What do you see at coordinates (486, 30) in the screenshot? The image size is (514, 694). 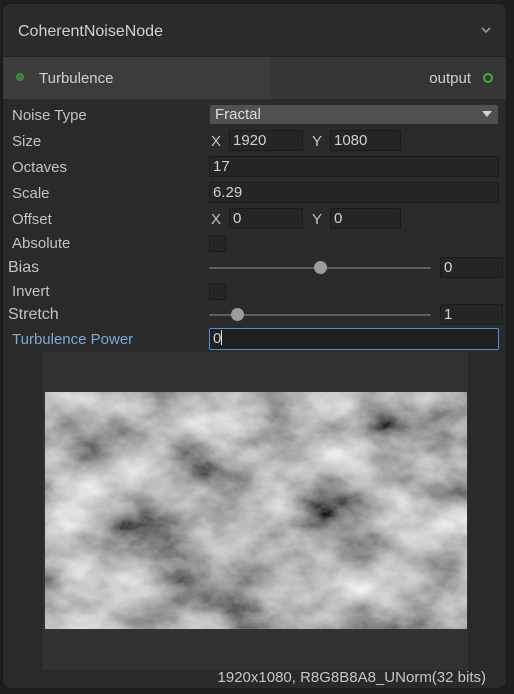 I see `chevron-down-icon` at bounding box center [486, 30].